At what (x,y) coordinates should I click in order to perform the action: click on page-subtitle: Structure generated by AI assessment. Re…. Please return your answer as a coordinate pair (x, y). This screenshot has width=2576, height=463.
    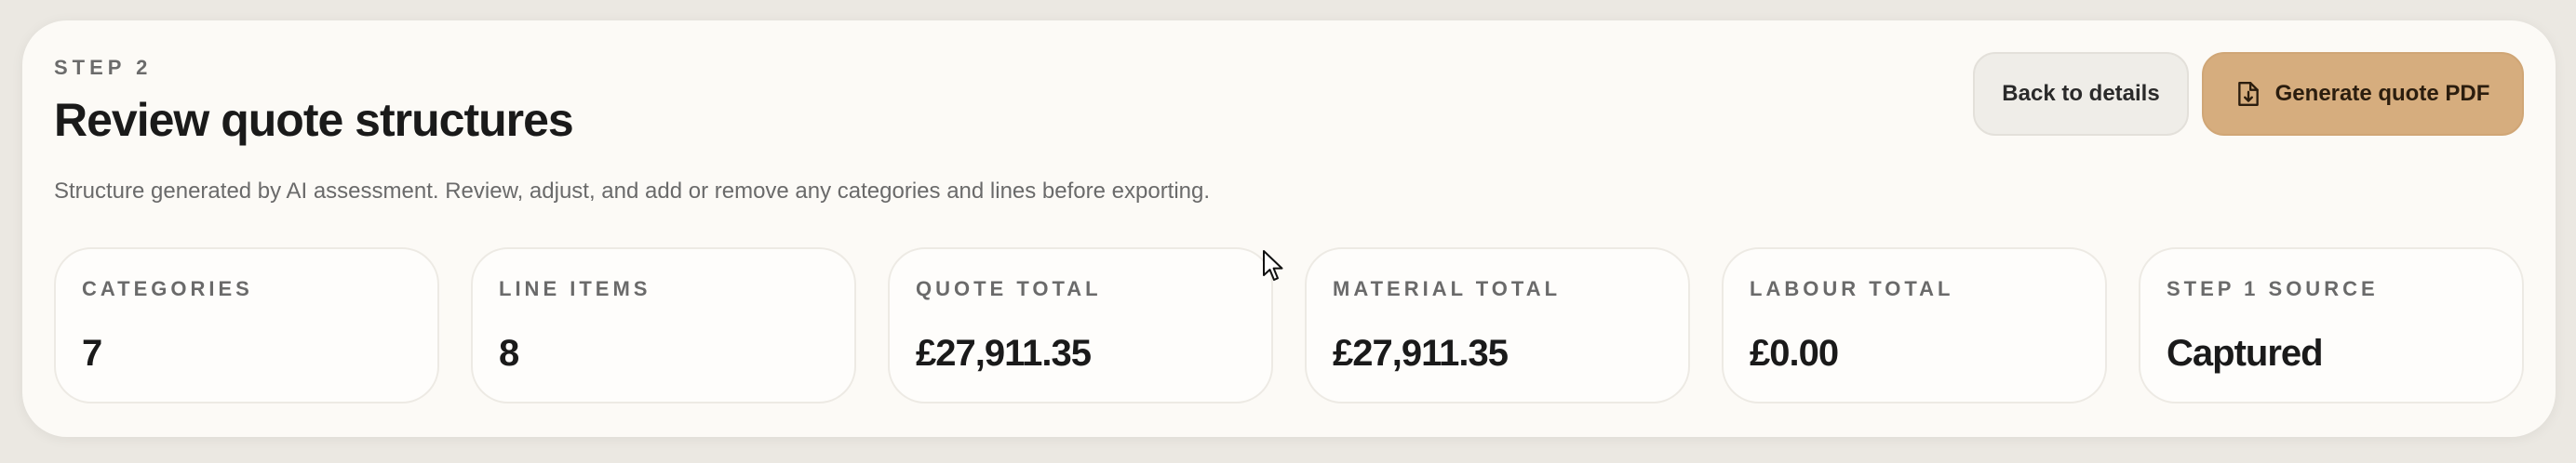
    Looking at the image, I should click on (632, 191).